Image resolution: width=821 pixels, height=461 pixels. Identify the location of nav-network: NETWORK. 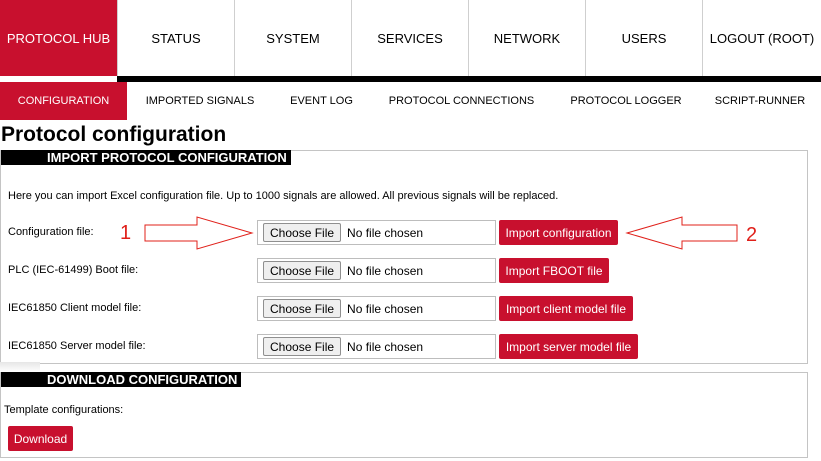
(526, 38).